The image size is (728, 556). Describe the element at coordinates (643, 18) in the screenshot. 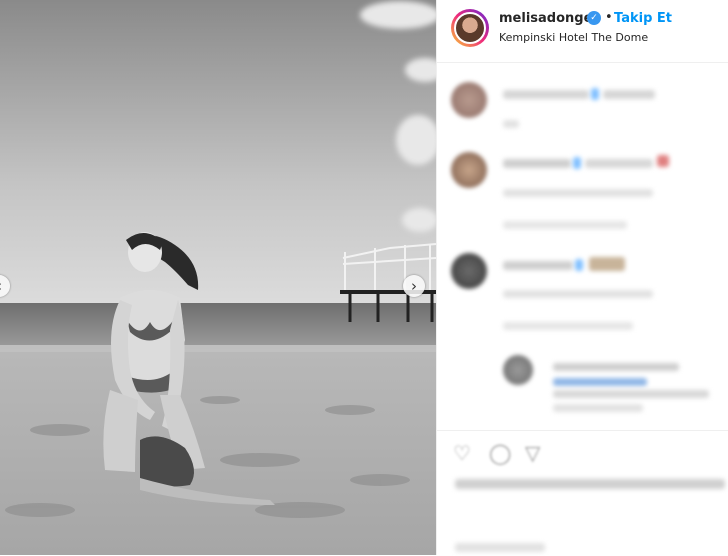

I see `follow-button: Takip Et` at that location.